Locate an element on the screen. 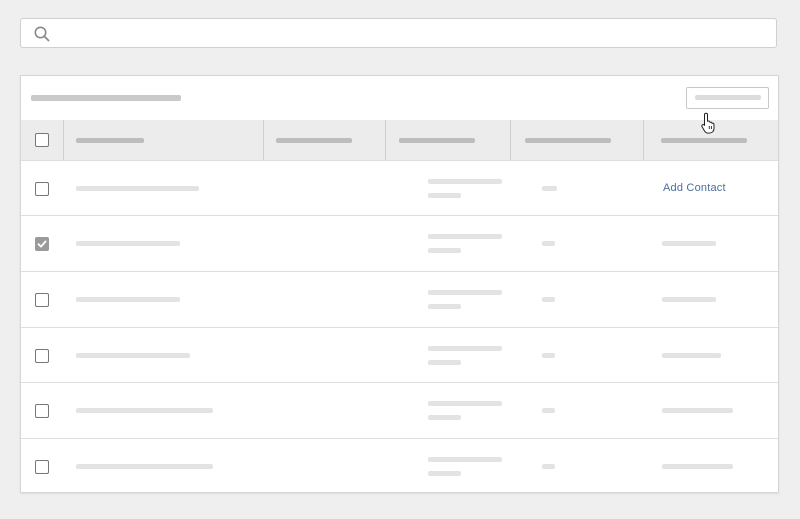 The height and width of the screenshot is (519, 800). search-bar is located at coordinates (398, 33).